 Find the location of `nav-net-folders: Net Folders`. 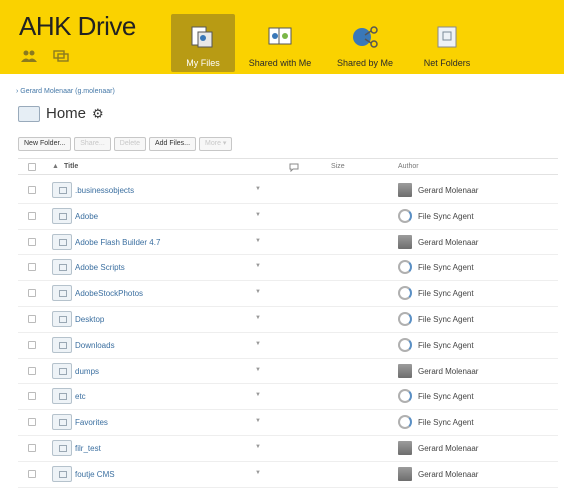

nav-net-folders: Net Folders is located at coordinates (447, 43).